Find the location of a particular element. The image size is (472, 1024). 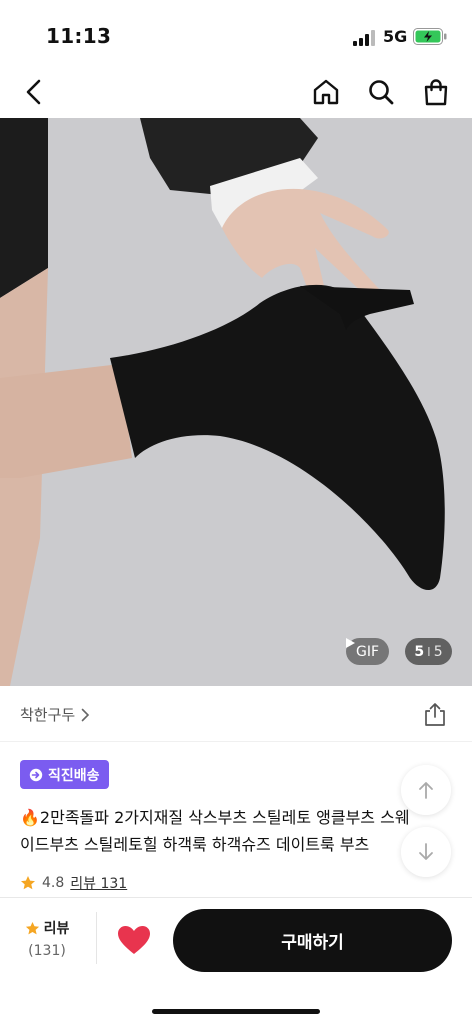

chevron-right-icon is located at coordinates (85, 714).